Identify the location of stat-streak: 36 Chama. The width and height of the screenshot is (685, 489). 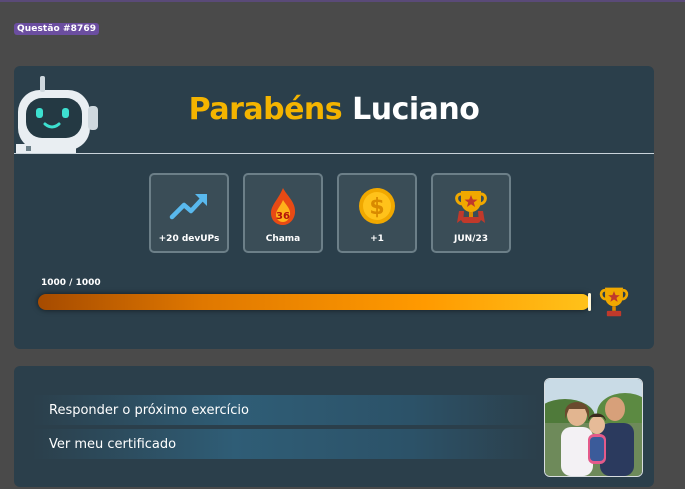
(283, 213).